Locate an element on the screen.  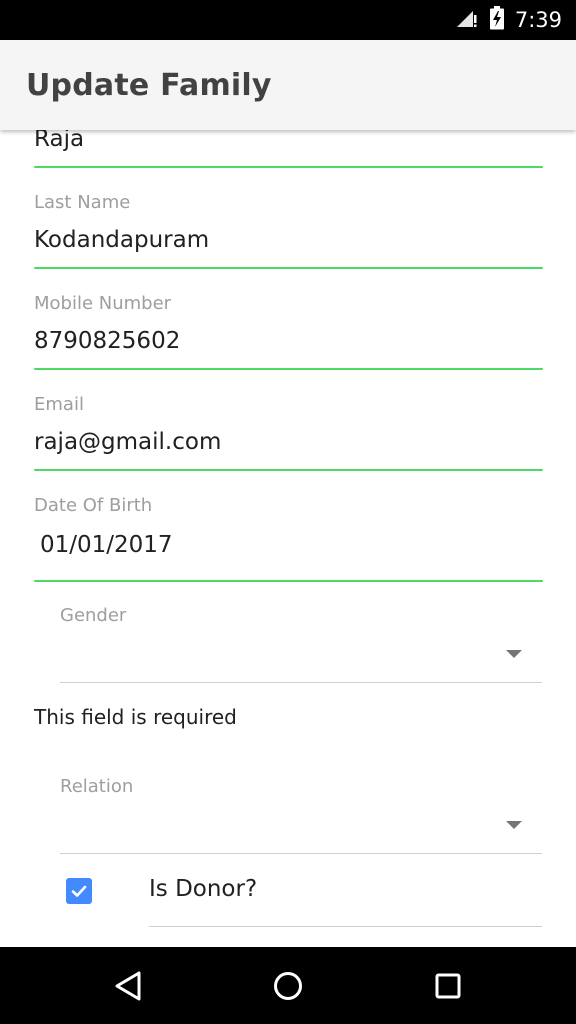
first-name-value: Raja is located at coordinates (59, 141).